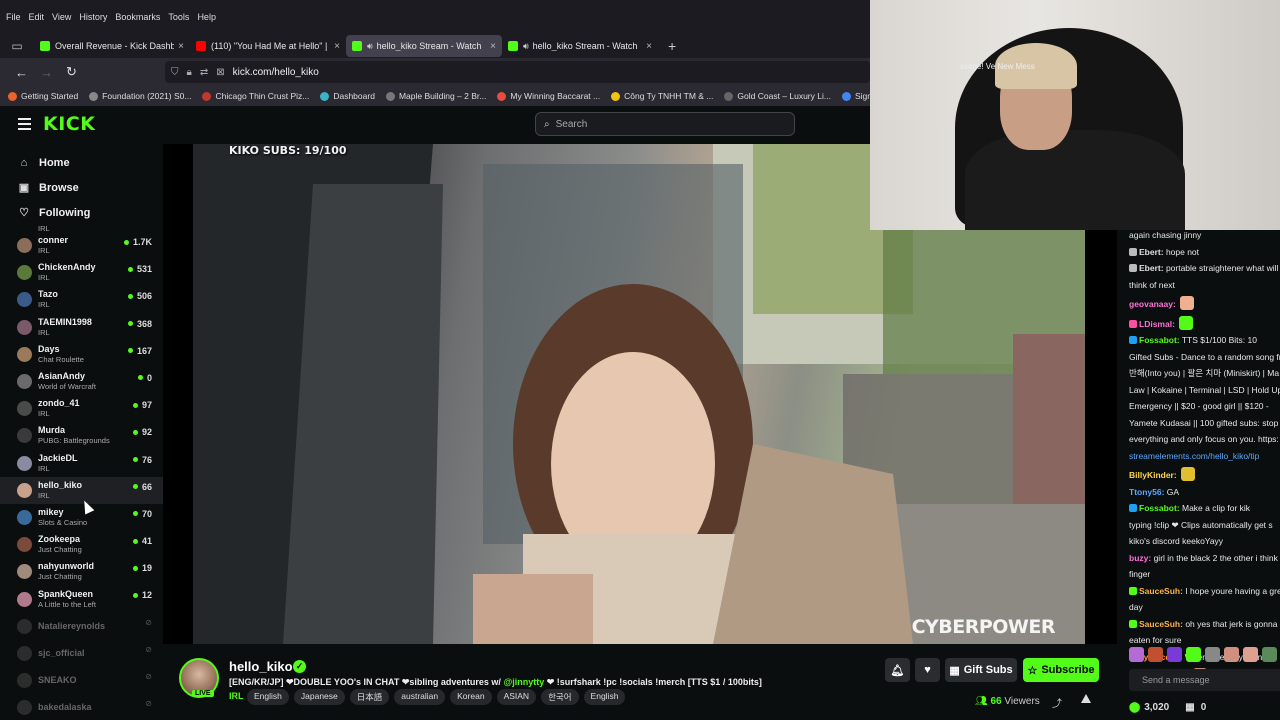 The height and width of the screenshot is (720, 1280). What do you see at coordinates (61, 17) in the screenshot?
I see `menu-view: View` at bounding box center [61, 17].